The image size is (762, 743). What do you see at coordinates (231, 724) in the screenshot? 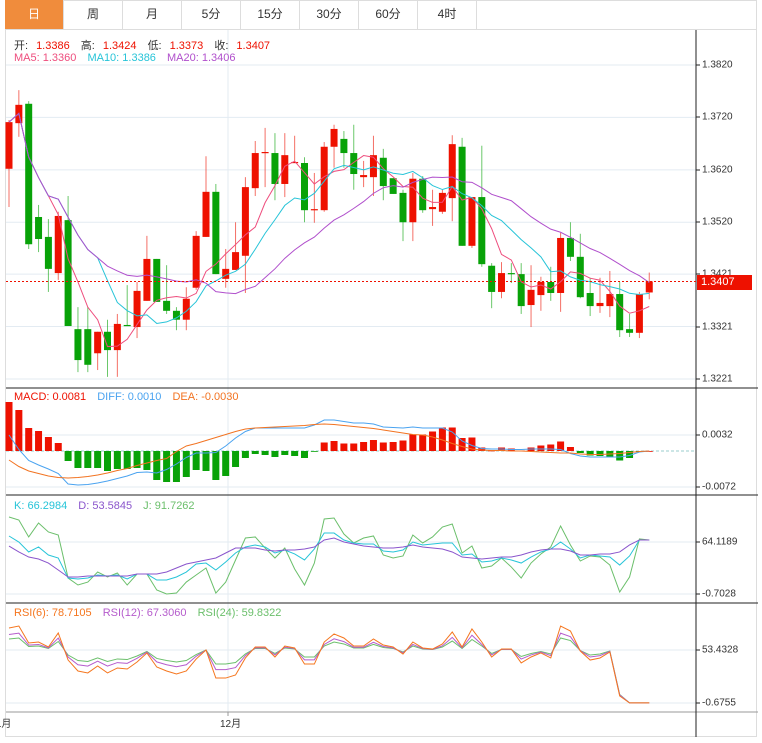
I see `x-label-dec: 12月` at bounding box center [231, 724].